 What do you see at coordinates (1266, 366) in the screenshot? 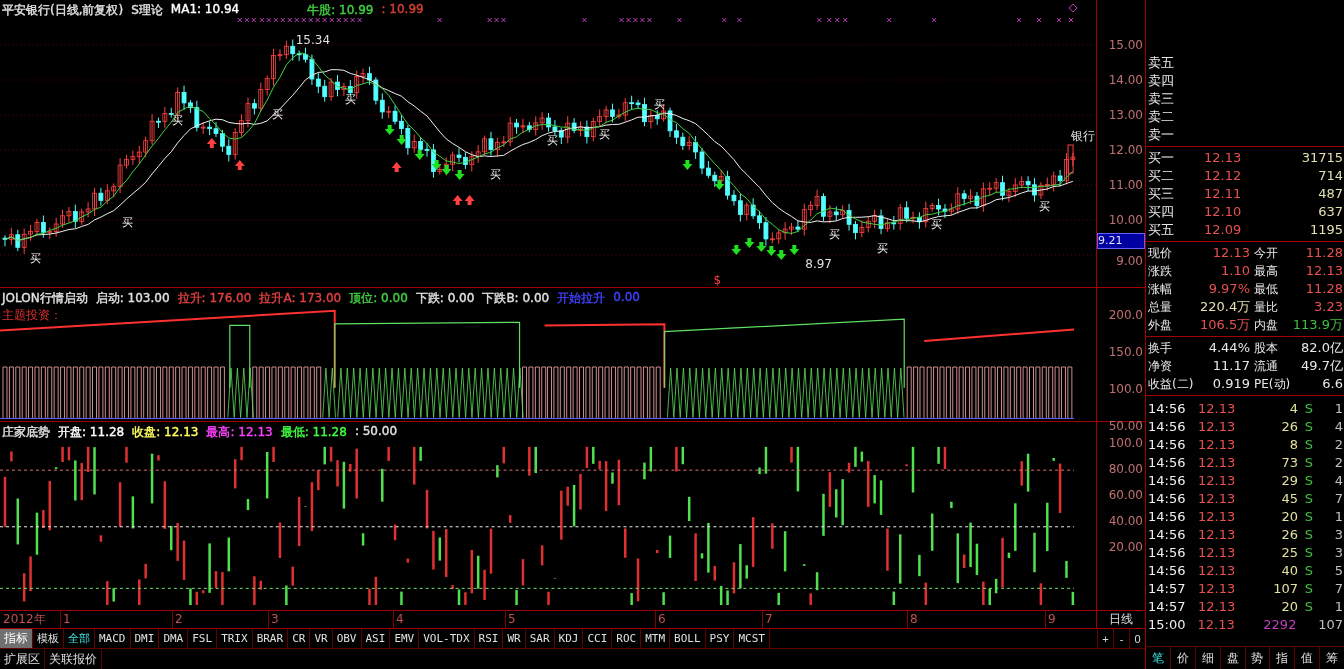
I see `stat-label: 流通` at bounding box center [1266, 366].